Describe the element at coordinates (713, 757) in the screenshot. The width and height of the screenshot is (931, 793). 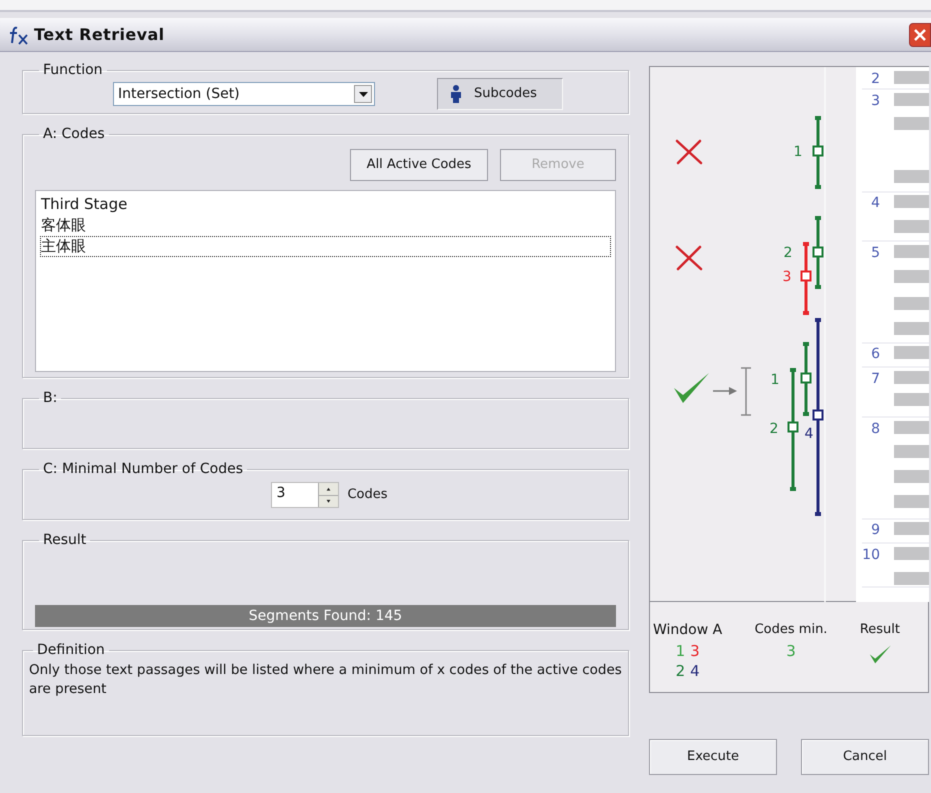
I see `dialog-button: Execute` at that location.